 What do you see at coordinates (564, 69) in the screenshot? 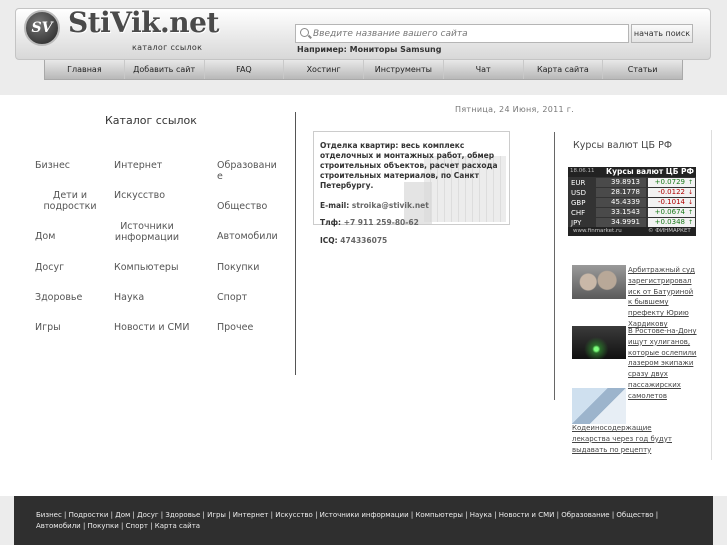
I see `nav-item-sitemap: Карта сайта` at bounding box center [564, 69].